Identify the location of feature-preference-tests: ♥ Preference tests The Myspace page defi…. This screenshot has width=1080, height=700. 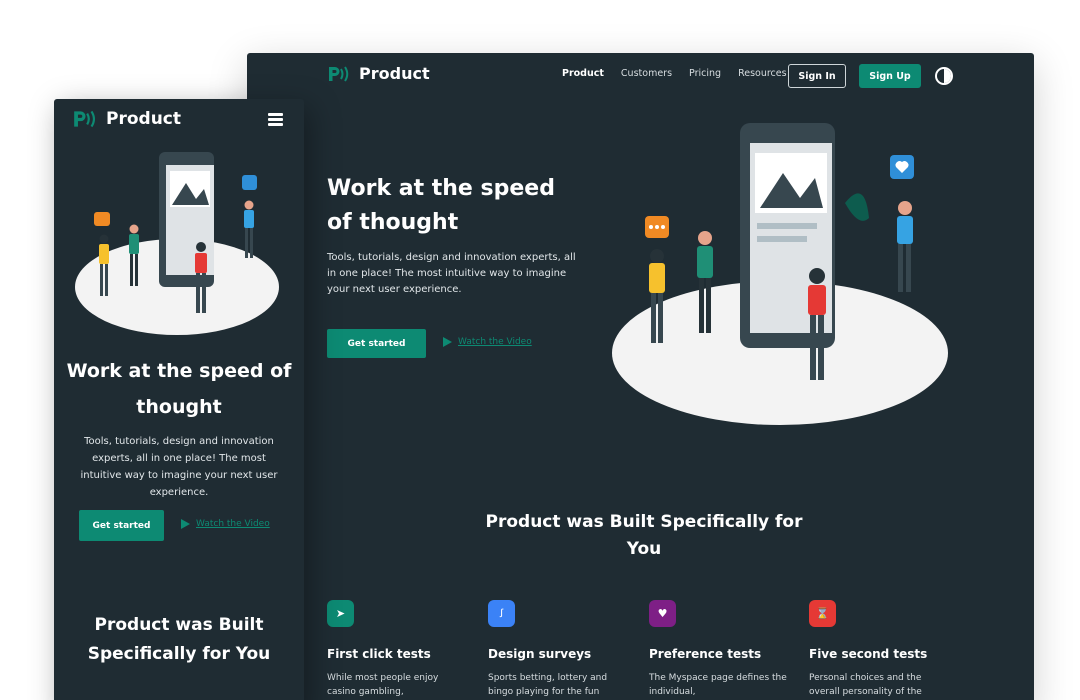
(719, 649).